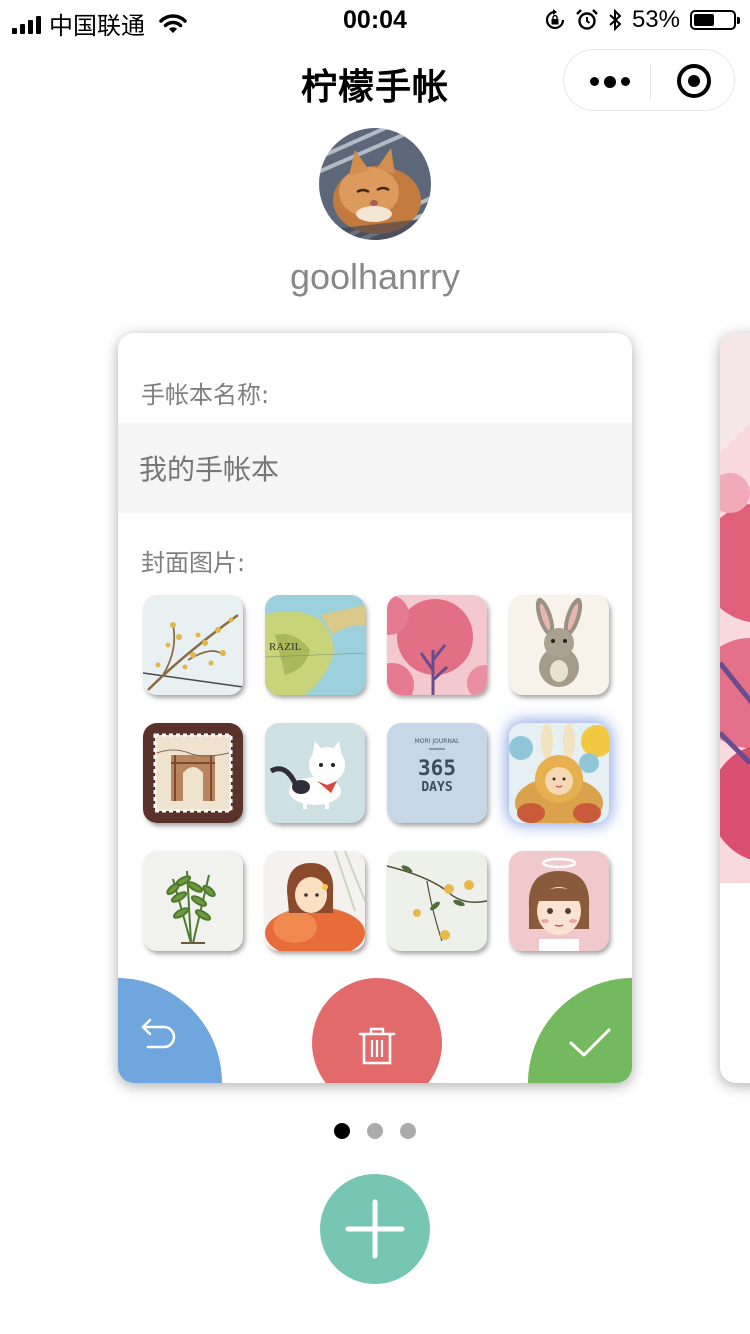  I want to click on cover-stamp, so click(193, 773).